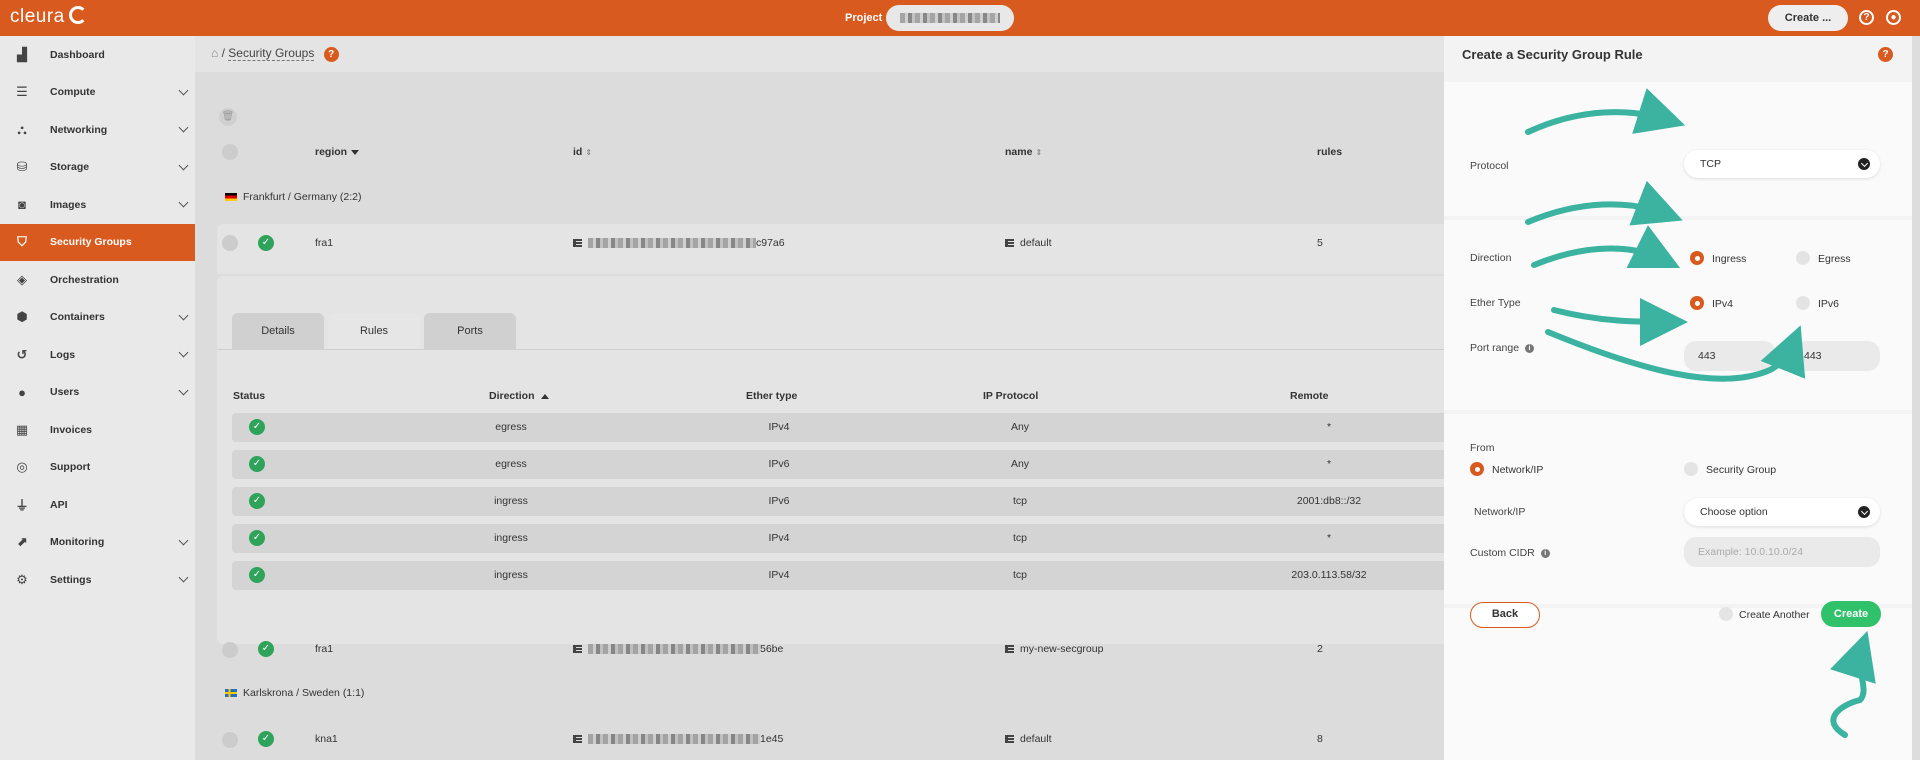 This screenshot has height=760, width=1920. What do you see at coordinates (1477, 469) in the screenshot?
I see `from-network-radio` at bounding box center [1477, 469].